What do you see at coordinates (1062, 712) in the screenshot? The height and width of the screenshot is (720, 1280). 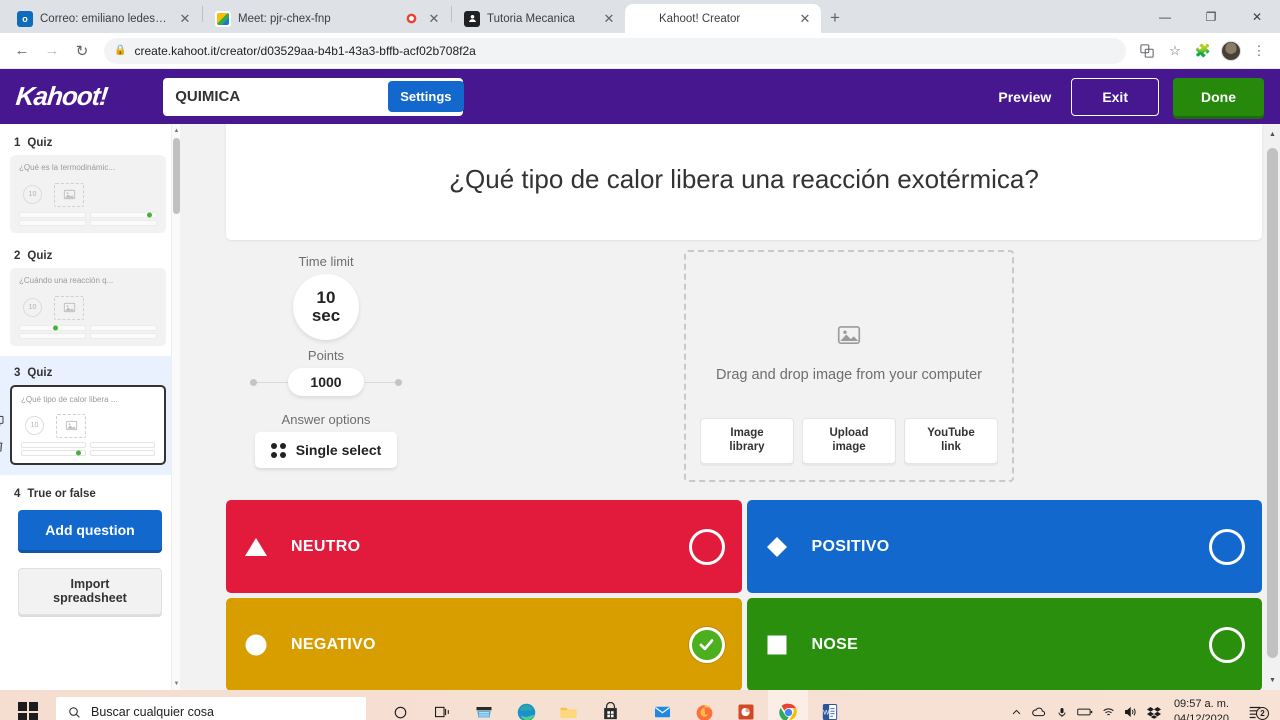 I see `microphone-icon` at bounding box center [1062, 712].